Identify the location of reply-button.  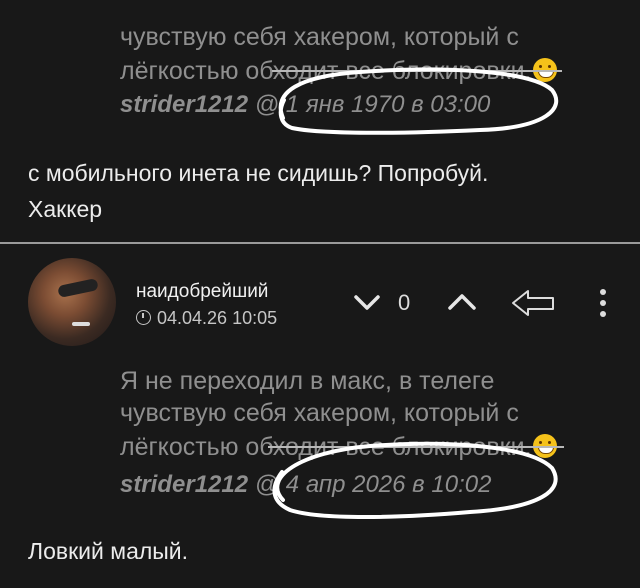
(533, 303).